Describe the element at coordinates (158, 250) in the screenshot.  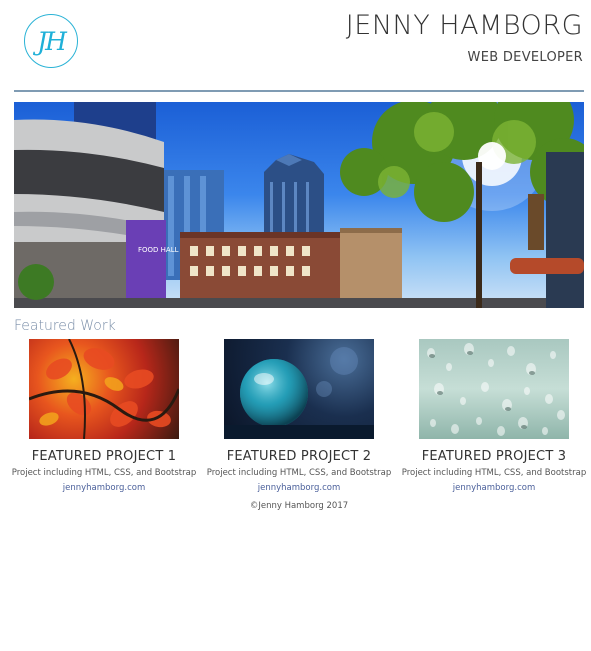
I see `svg-text: FOOD HALL` at that location.